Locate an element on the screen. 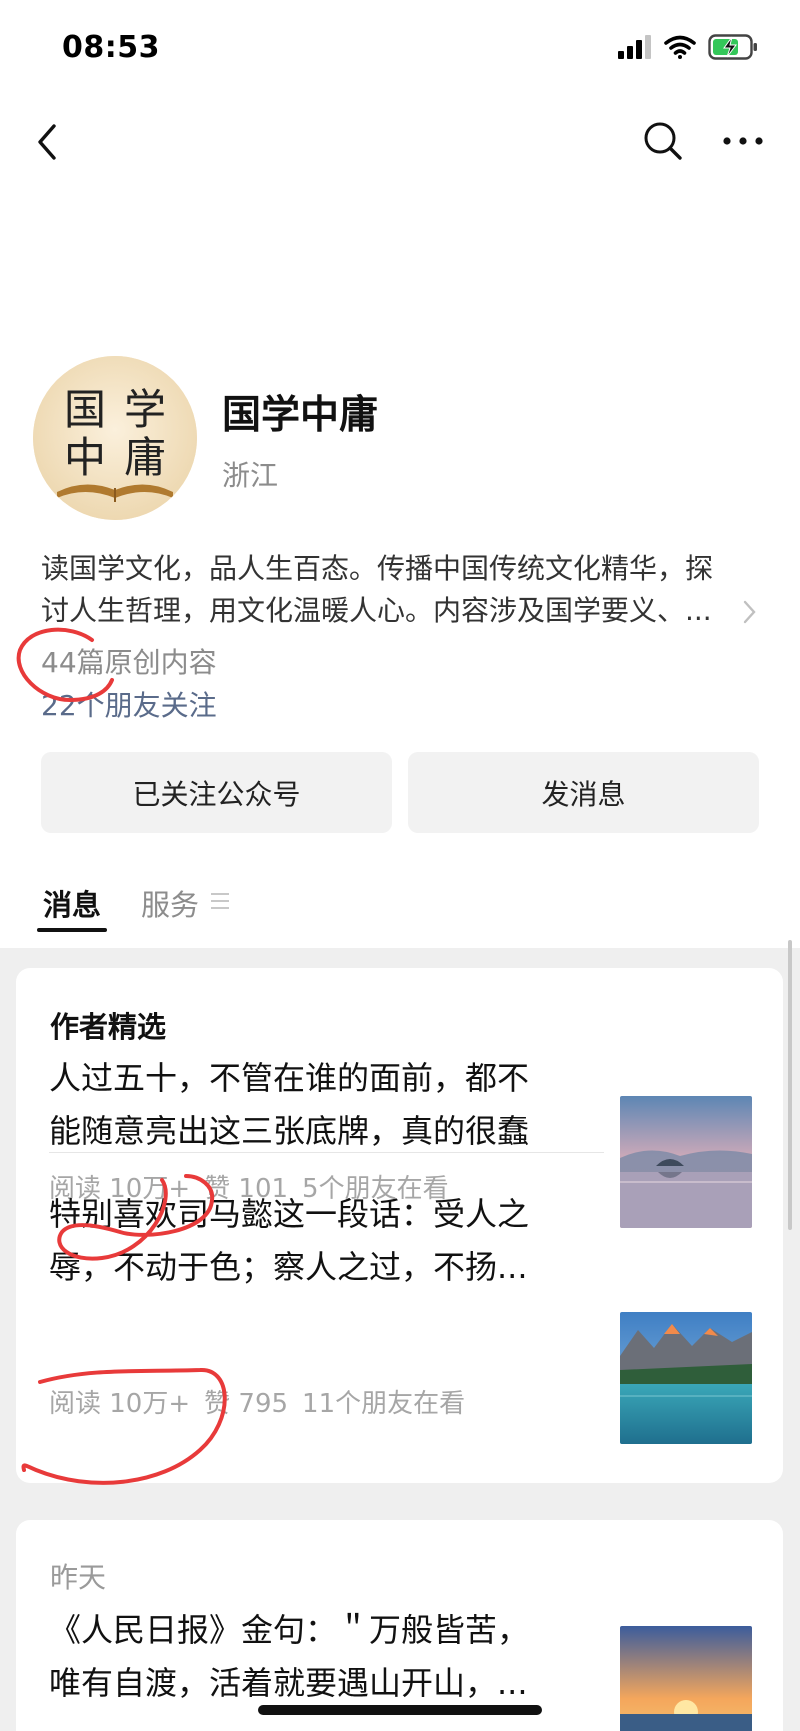 The height and width of the screenshot is (1731, 800). article-meta: 阅读 10万+ 赞 795 11个朋友在看 is located at coordinates (257, 1401).